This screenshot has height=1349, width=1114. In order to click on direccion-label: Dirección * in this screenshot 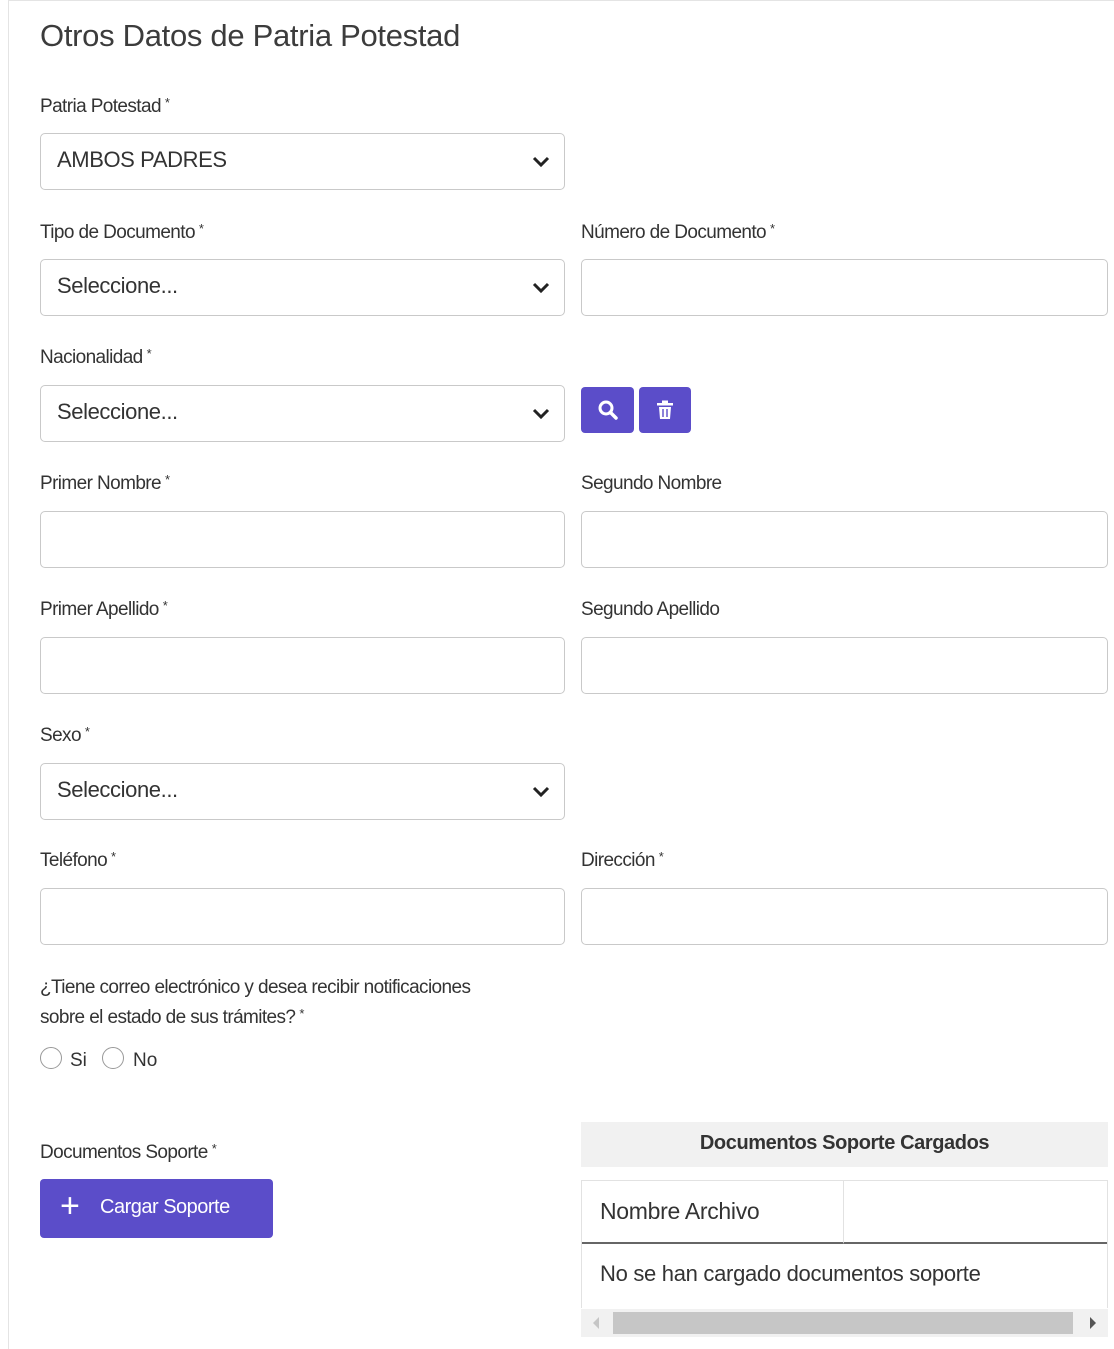, I will do `click(622, 860)`.